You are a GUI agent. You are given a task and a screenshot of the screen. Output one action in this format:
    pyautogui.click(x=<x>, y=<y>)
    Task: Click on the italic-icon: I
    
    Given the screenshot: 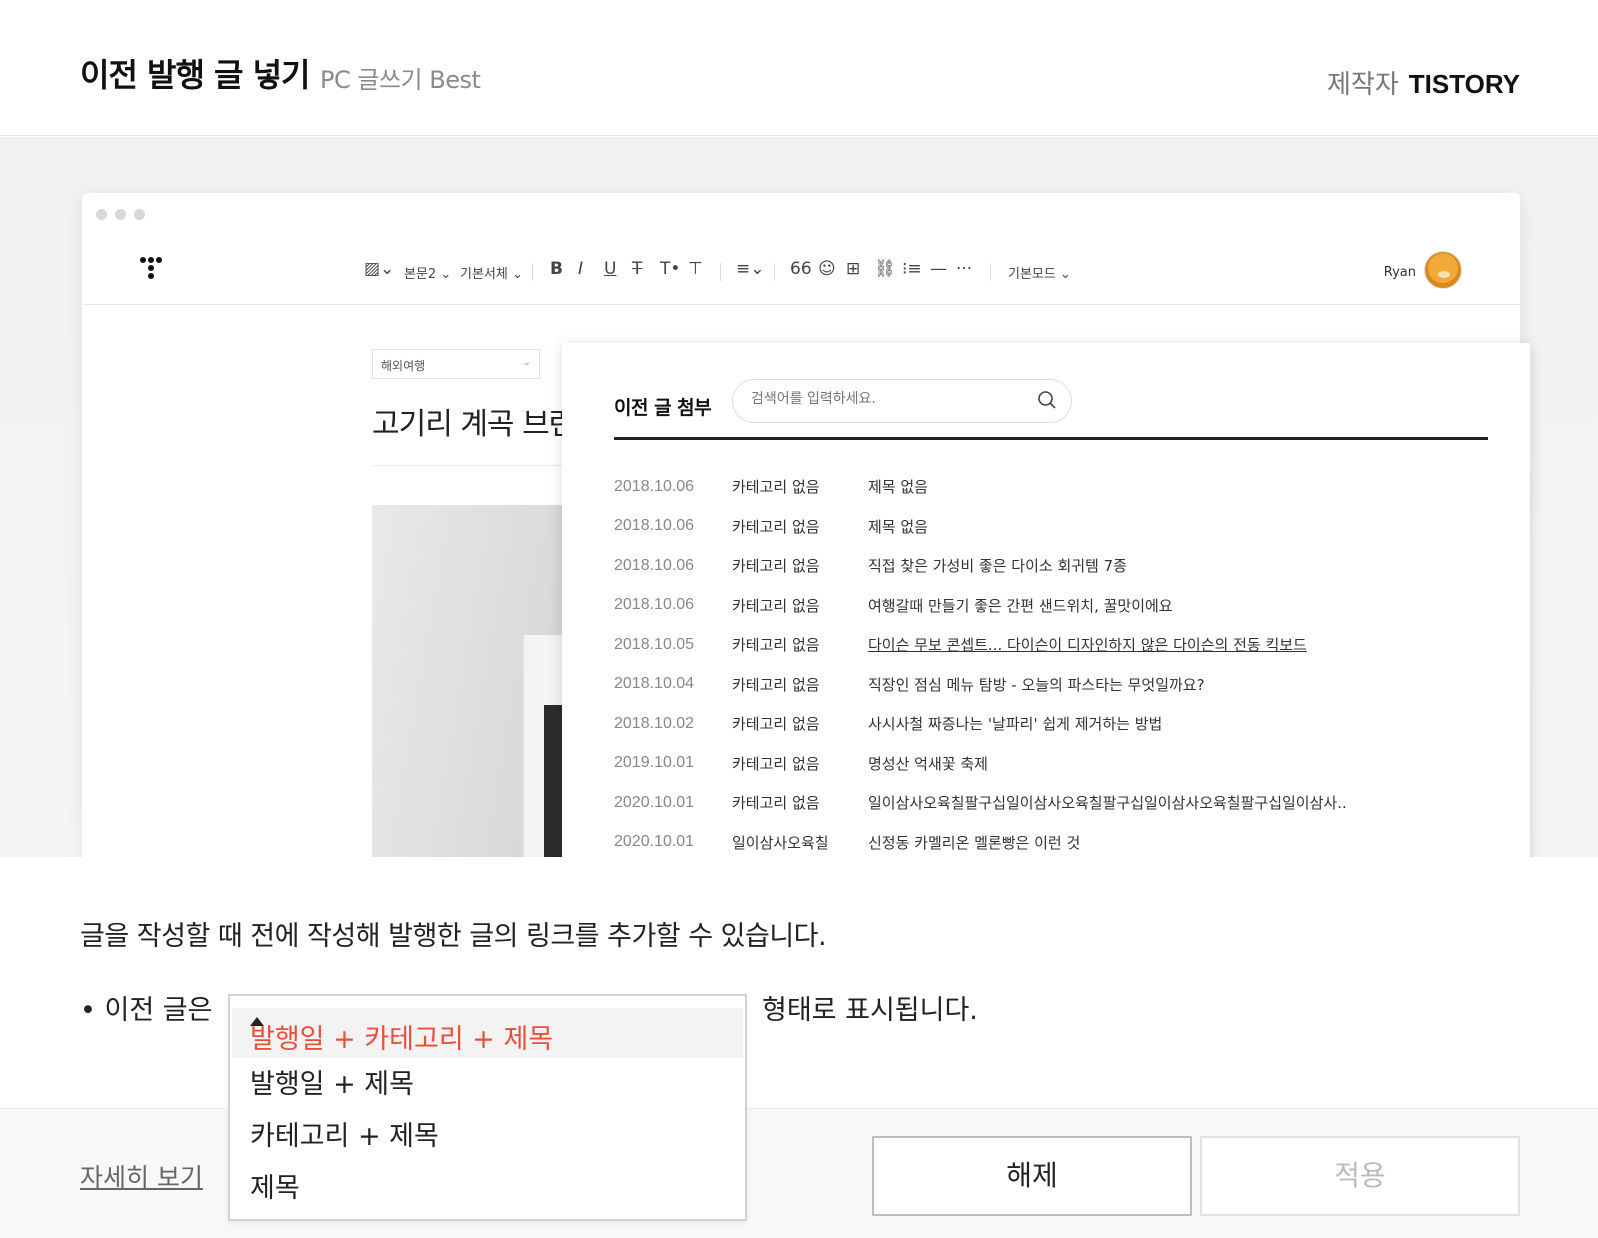 What is the action you would take?
    pyautogui.click(x=581, y=269)
    